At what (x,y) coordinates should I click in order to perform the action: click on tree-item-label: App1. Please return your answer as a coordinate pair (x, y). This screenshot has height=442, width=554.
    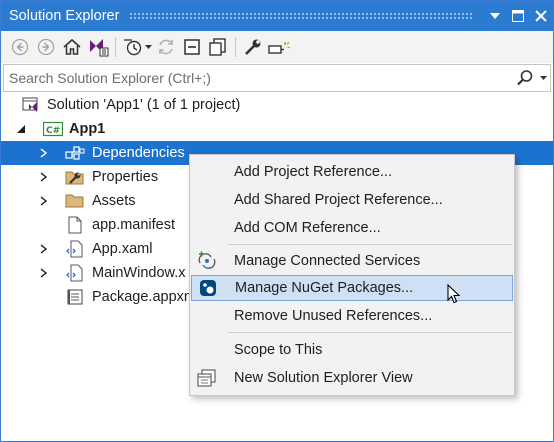
    Looking at the image, I should click on (87, 129).